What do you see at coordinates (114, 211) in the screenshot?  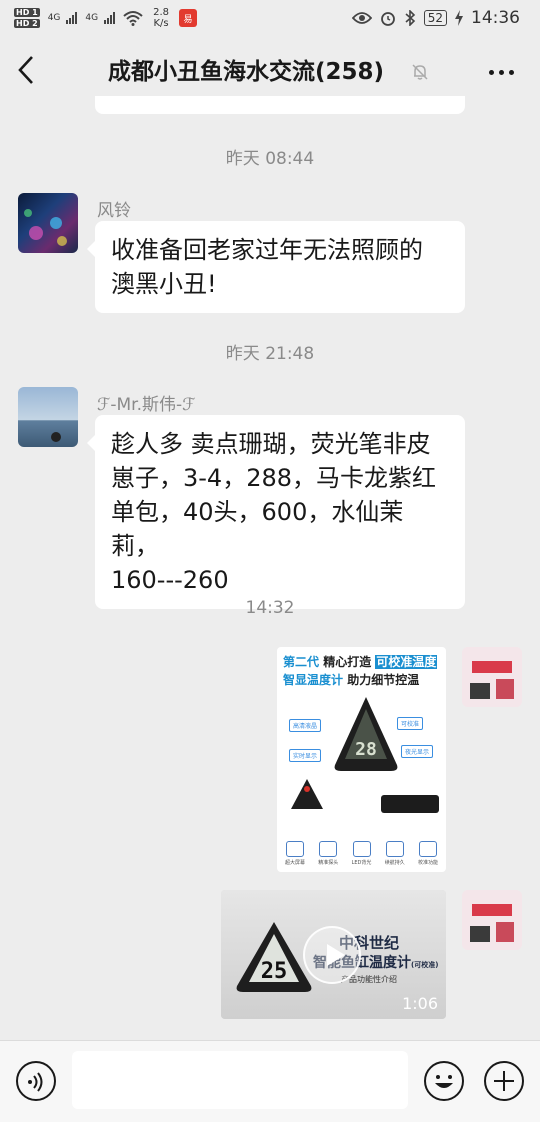 I see `sender-name: 风铃` at bounding box center [114, 211].